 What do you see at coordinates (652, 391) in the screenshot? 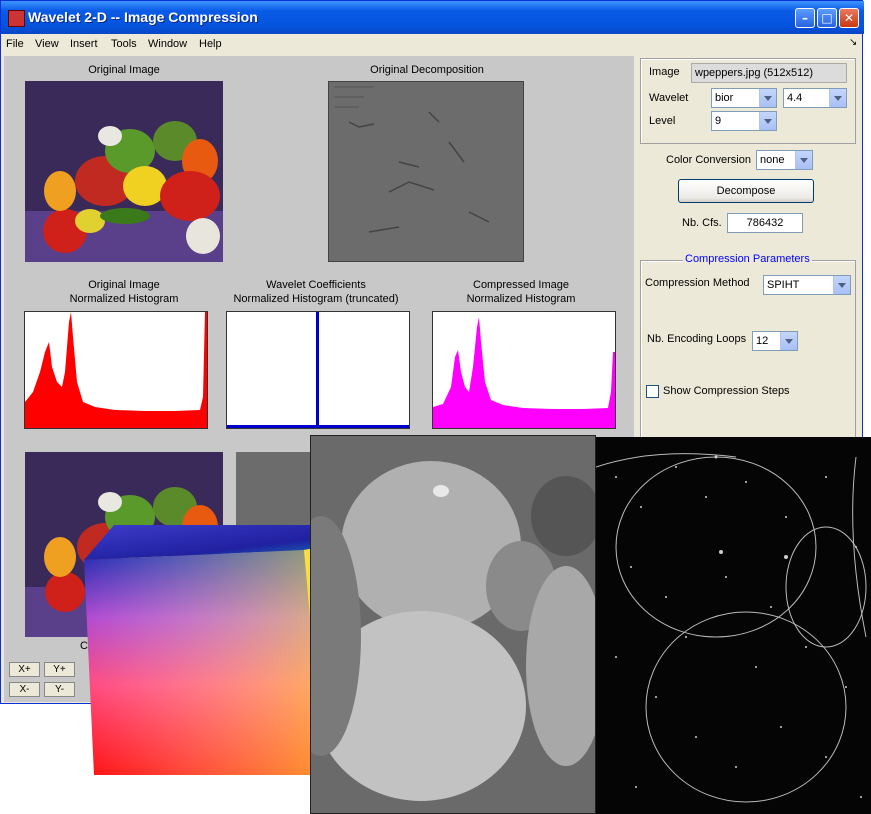
I see `show-steps-checkbox` at bounding box center [652, 391].